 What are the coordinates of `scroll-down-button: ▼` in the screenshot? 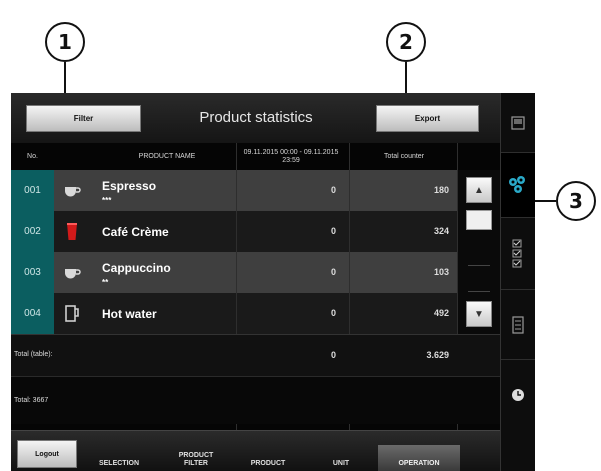 It's located at (479, 314).